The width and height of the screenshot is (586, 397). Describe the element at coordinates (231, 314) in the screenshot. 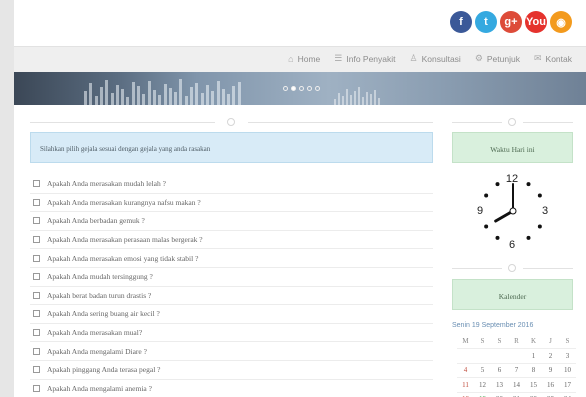

I see `symptom-item: Apakah Anda sering buang air kecil ?` at that location.